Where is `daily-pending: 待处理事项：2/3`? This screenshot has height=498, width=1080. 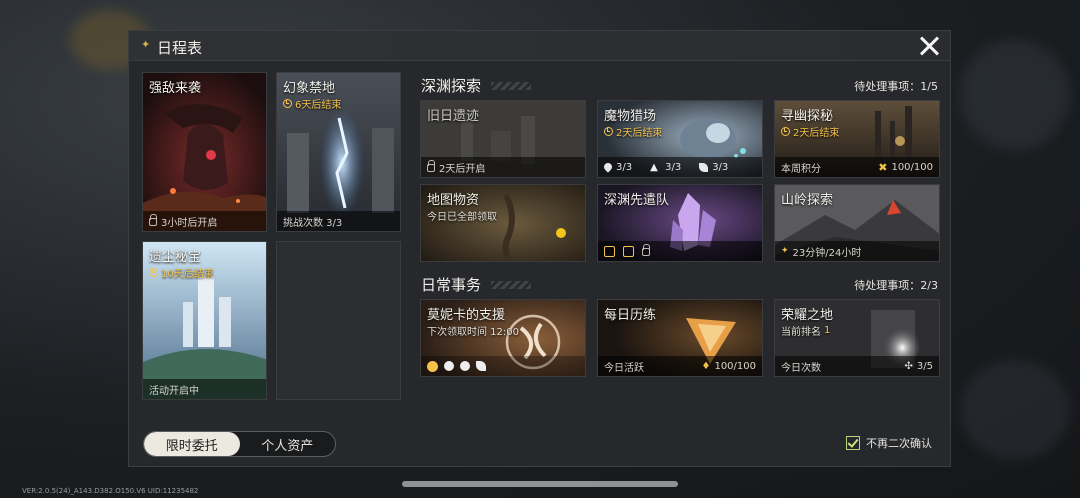 daily-pending: 待处理事项：2/3 is located at coordinates (896, 285).